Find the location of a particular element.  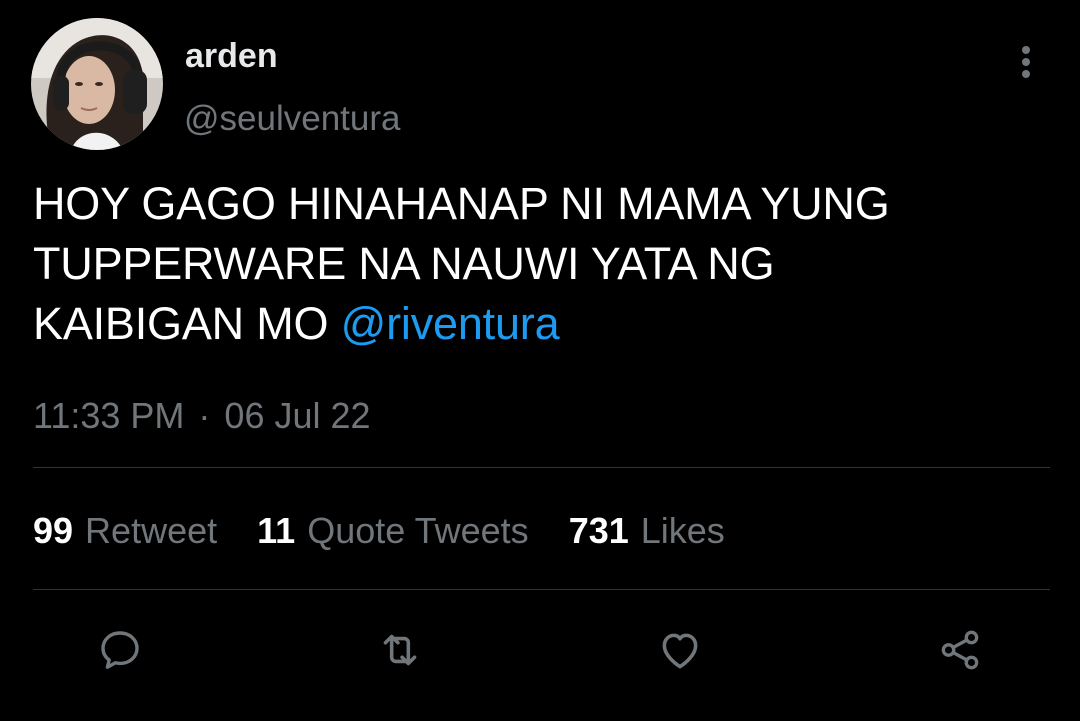

avatar-photo-icon is located at coordinates (97, 84).